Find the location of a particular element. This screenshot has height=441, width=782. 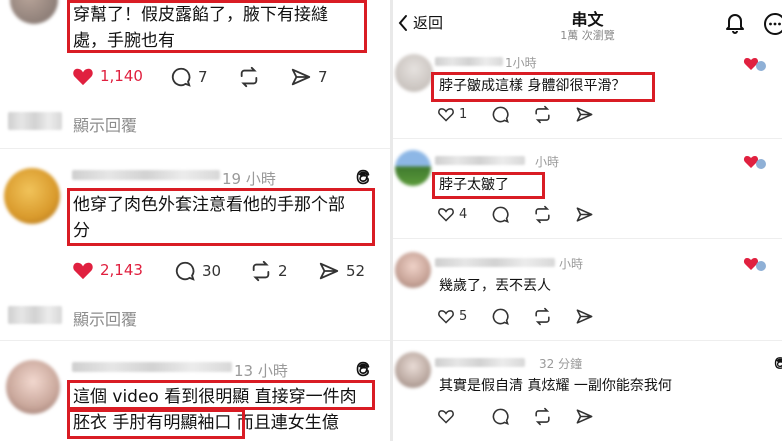

reply-count: 30 is located at coordinates (212, 271).